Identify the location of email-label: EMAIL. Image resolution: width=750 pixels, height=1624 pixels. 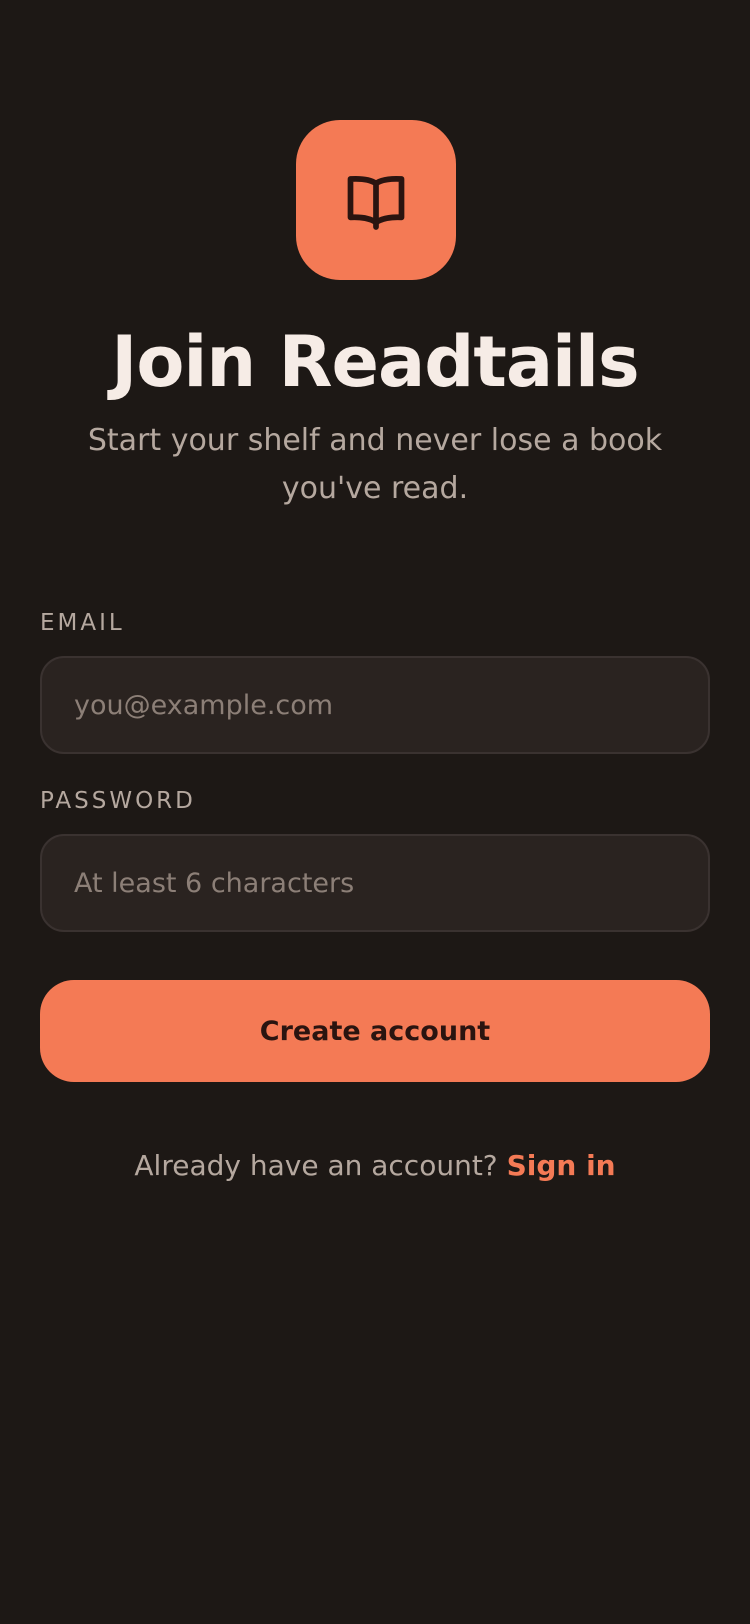
(82, 623).